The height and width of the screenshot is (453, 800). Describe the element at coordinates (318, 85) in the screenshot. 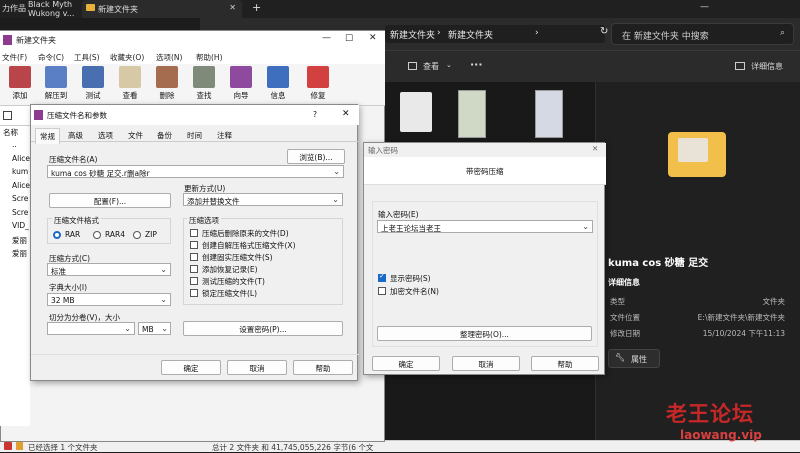

I see `repair-button: 修复` at that location.